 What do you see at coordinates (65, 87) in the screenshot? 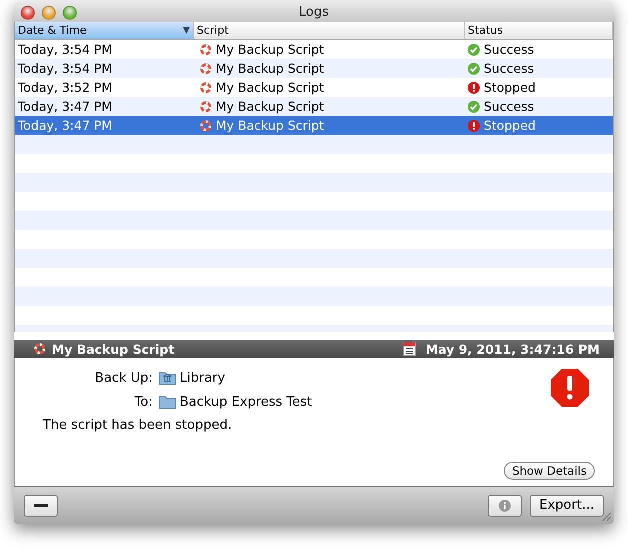
I see `date-cell-text: Today, 3:52 PM` at bounding box center [65, 87].